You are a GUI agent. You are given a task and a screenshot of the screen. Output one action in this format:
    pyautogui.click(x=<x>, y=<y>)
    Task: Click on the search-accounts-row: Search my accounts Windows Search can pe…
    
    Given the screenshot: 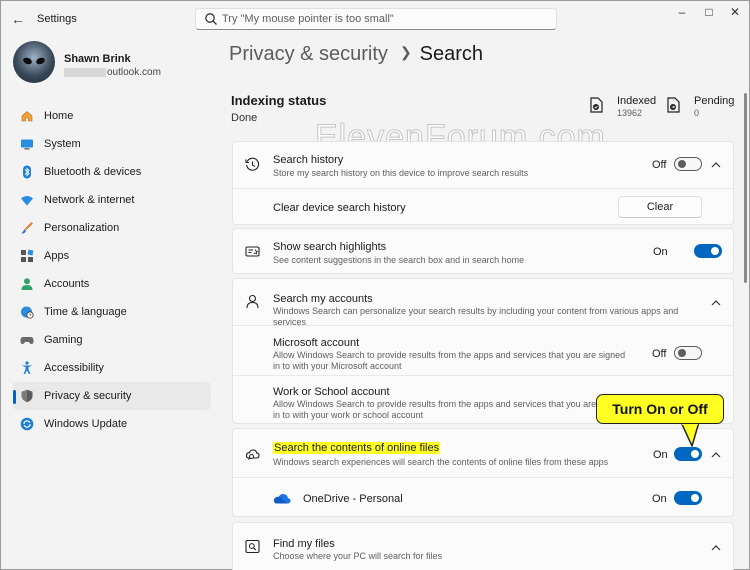 What is the action you would take?
    pyautogui.click(x=483, y=303)
    